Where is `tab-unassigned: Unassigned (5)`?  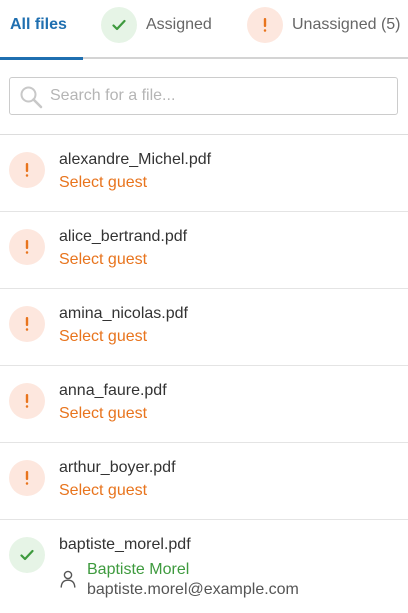 tab-unassigned: Unassigned (5) is located at coordinates (324, 25).